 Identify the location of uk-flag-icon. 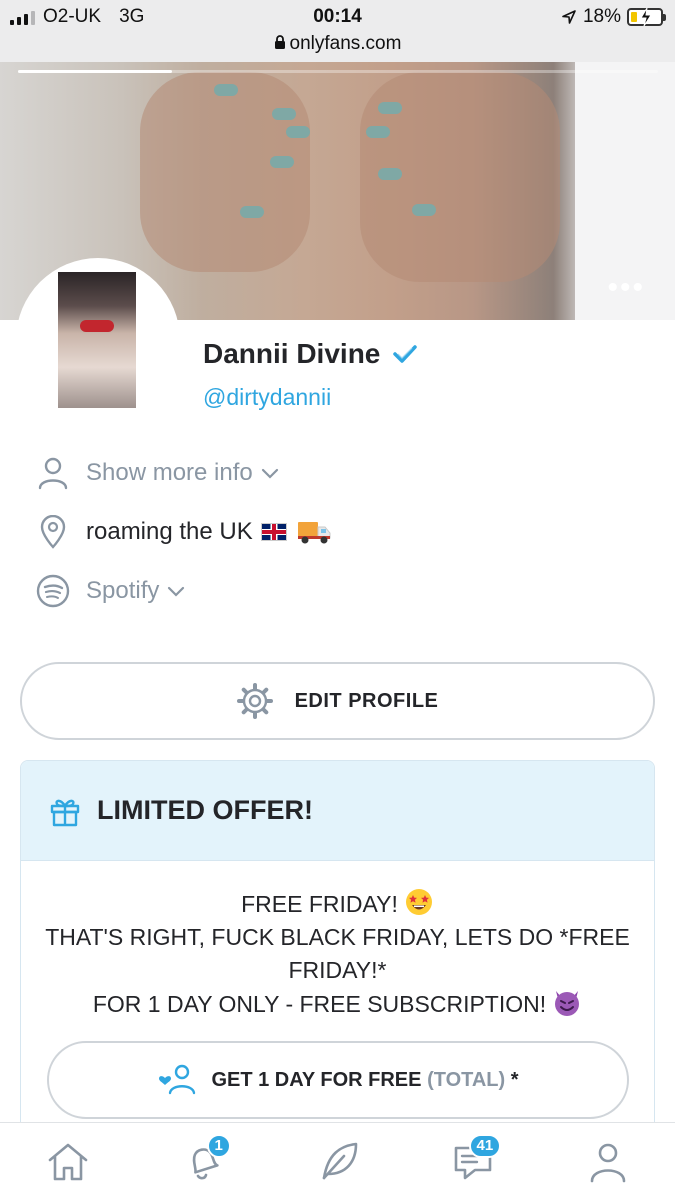
(273, 532).